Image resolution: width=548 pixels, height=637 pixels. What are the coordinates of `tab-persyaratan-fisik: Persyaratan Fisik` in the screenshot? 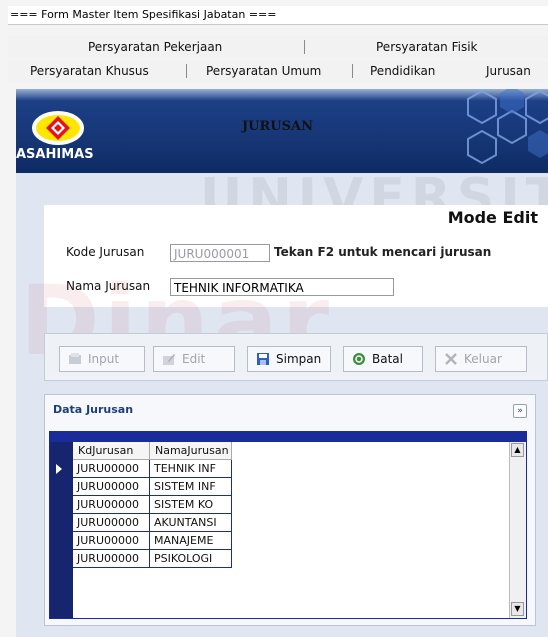 It's located at (427, 47).